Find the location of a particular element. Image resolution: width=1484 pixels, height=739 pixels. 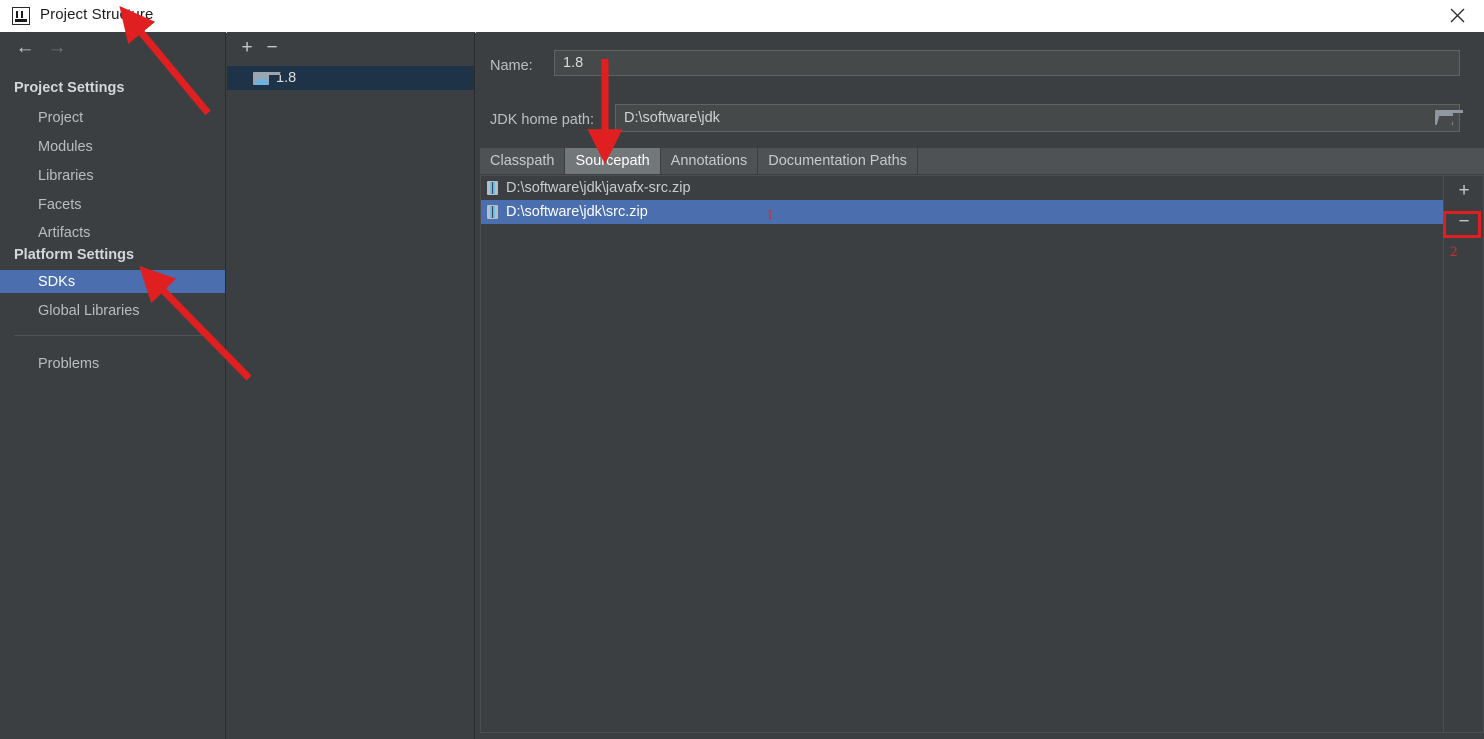

tab-documentation-paths: Documentation Paths is located at coordinates (838, 161).